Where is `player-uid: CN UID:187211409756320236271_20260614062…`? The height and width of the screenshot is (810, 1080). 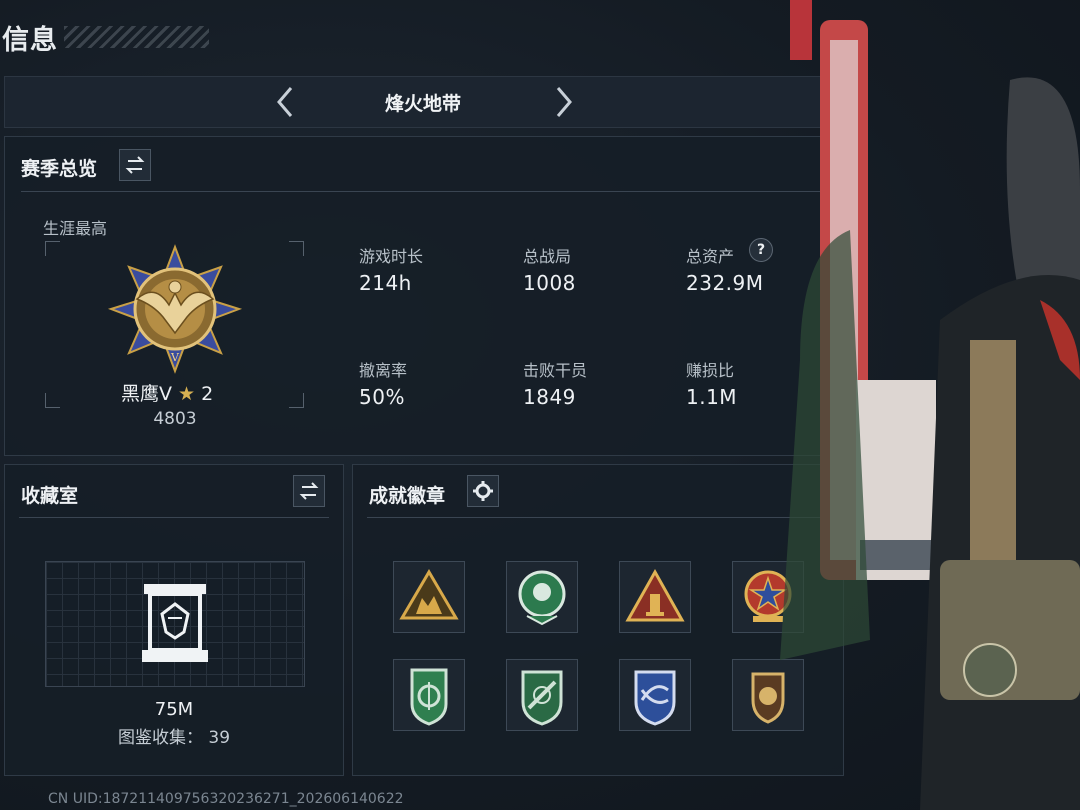 player-uid: CN UID:187211409756320236271_20260614062… is located at coordinates (226, 799).